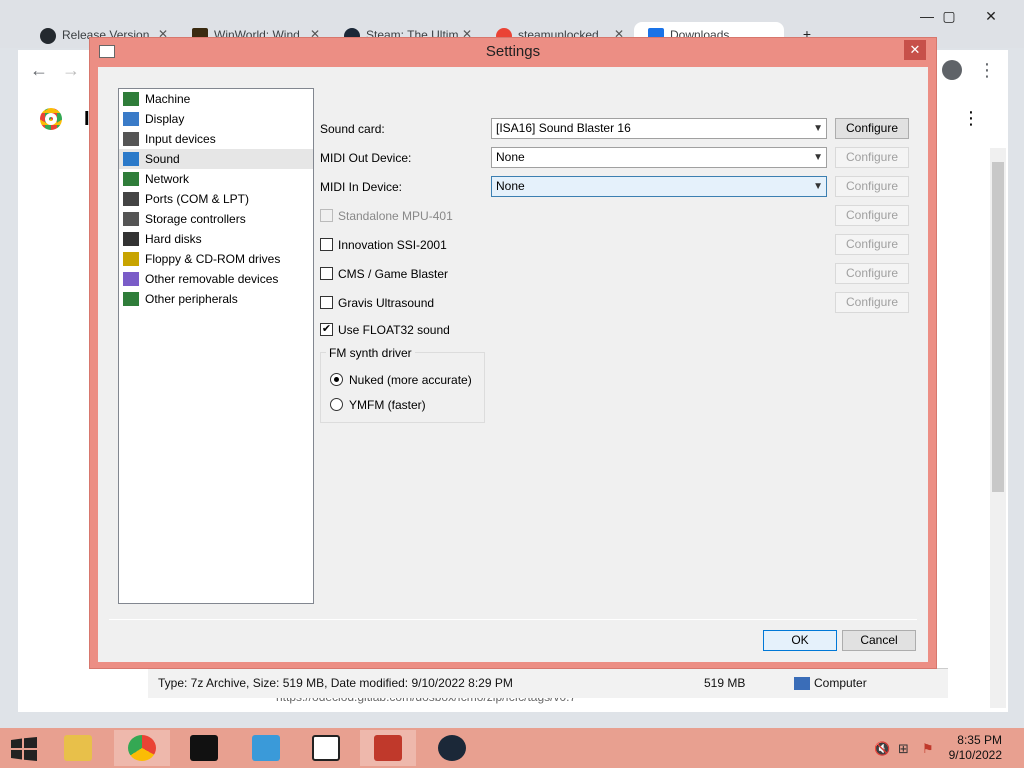 This screenshot has width=1024, height=768. Describe the element at coordinates (216, 179) in the screenshot. I see `category-item: Network` at that location.